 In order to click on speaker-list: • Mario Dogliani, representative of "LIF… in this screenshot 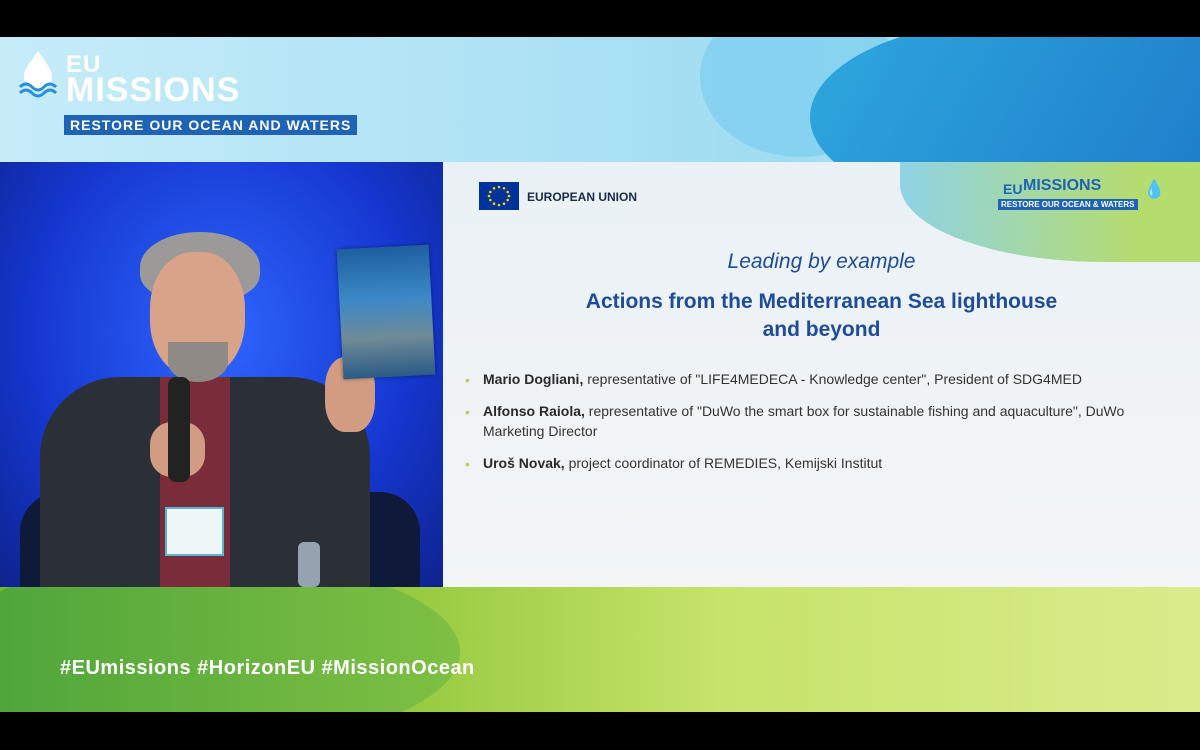, I will do `click(825, 427)`.